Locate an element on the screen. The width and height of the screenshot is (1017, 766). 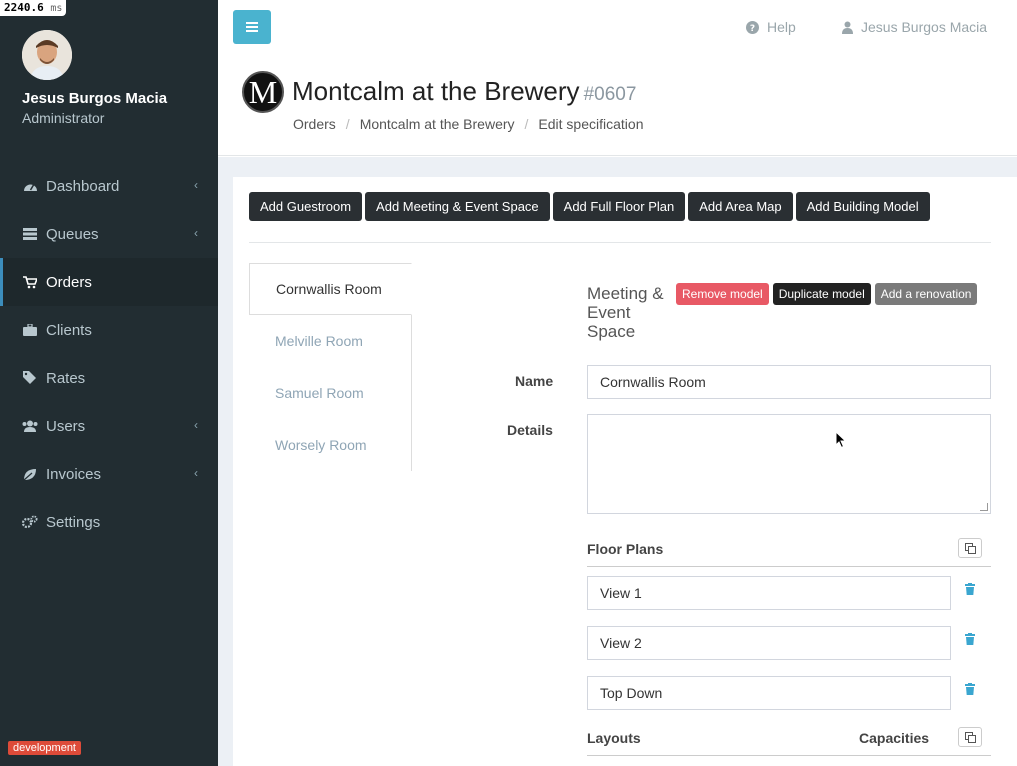
sidebar-item-invoices: Invoices ‹ is located at coordinates (109, 474).